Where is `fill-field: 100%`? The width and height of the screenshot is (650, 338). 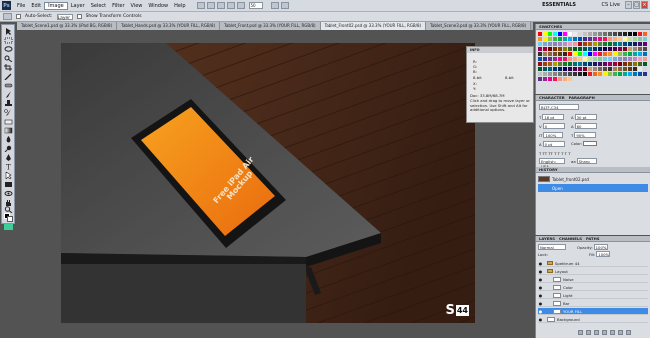 fill-field: 100% is located at coordinates (603, 254).